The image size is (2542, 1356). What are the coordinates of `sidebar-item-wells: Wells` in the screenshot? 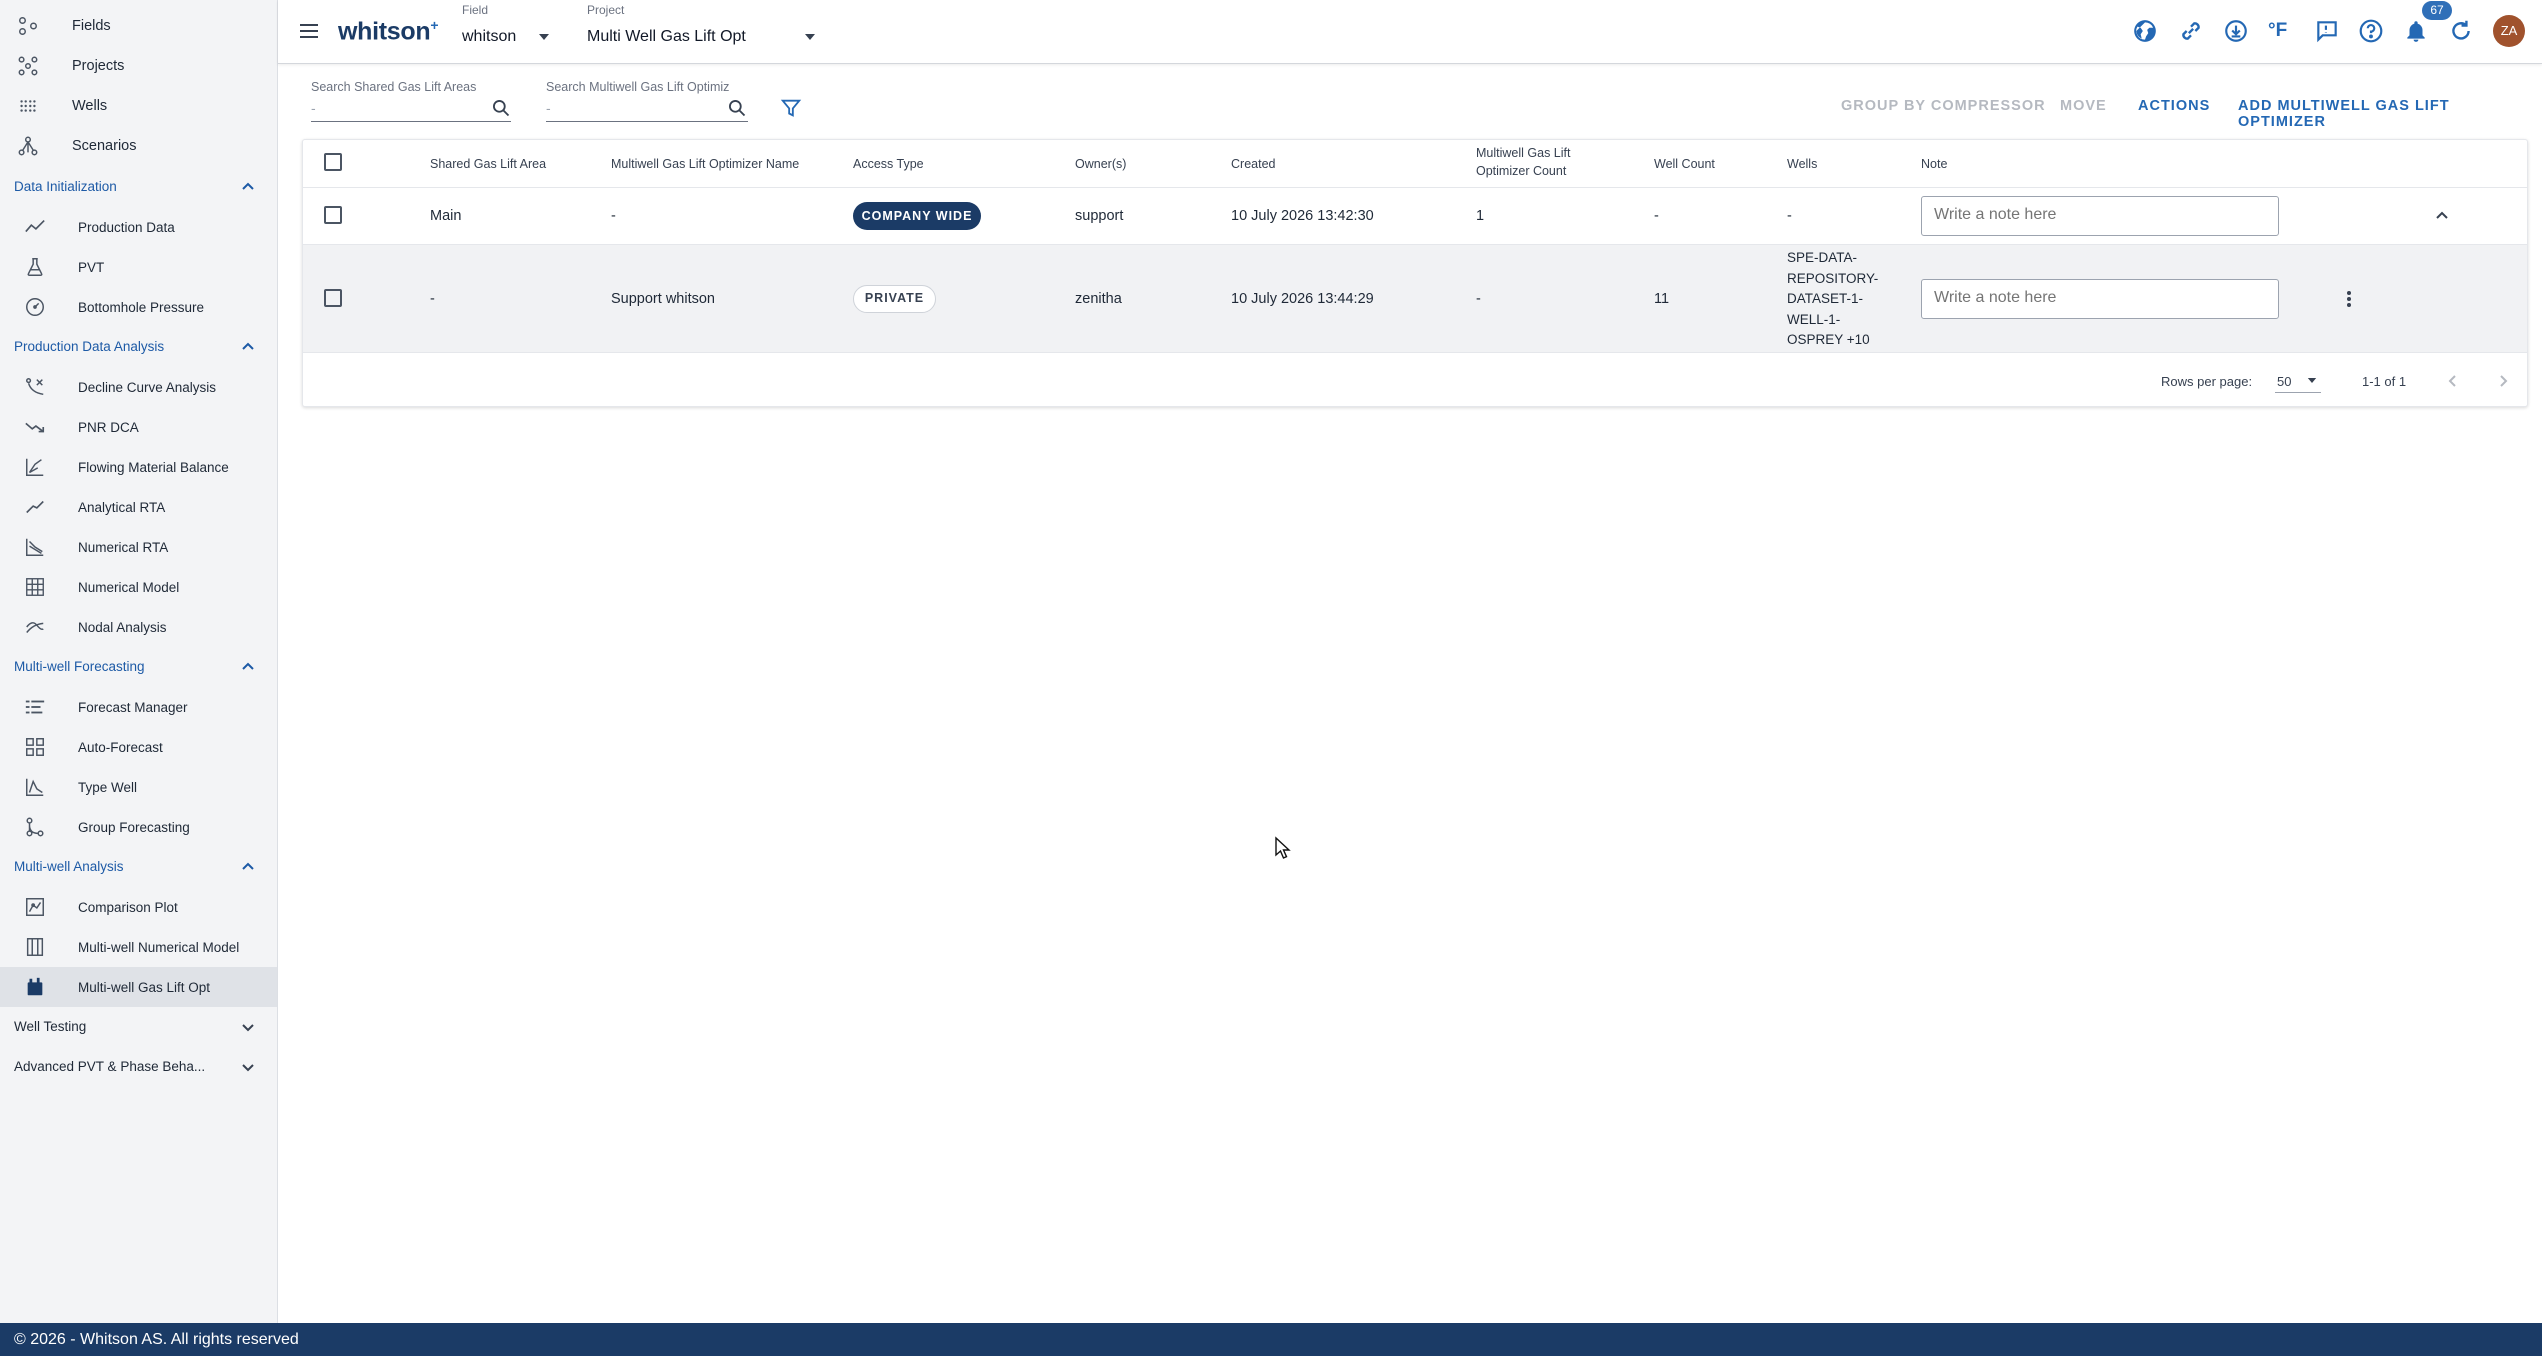 It's located at (138, 106).